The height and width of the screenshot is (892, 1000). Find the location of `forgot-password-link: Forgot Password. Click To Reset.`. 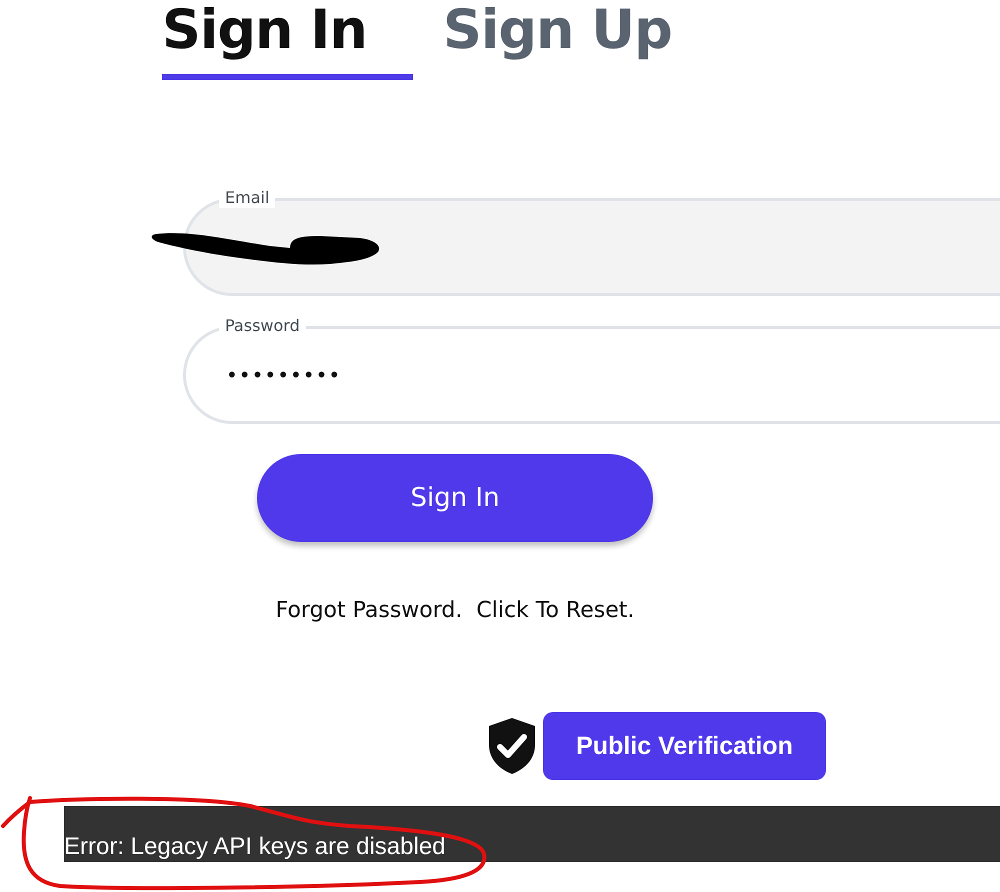

forgot-password-link: Forgot Password. Click To Reset. is located at coordinates (455, 611).